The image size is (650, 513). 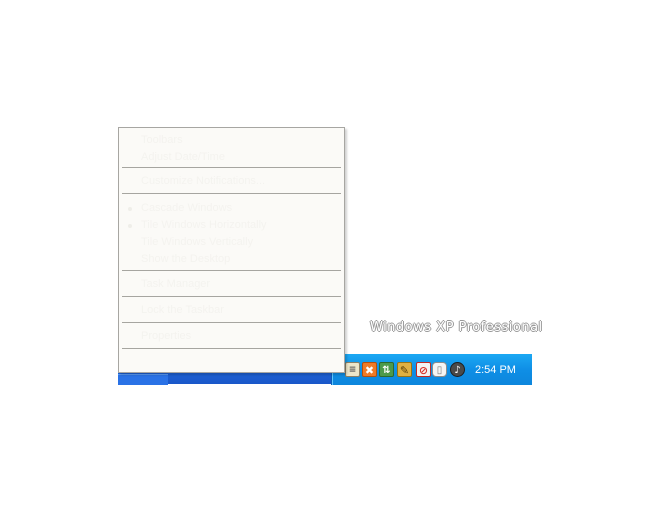 I want to click on menu-item-lock-taskbar: Lock the Taskbar, so click(x=182, y=310).